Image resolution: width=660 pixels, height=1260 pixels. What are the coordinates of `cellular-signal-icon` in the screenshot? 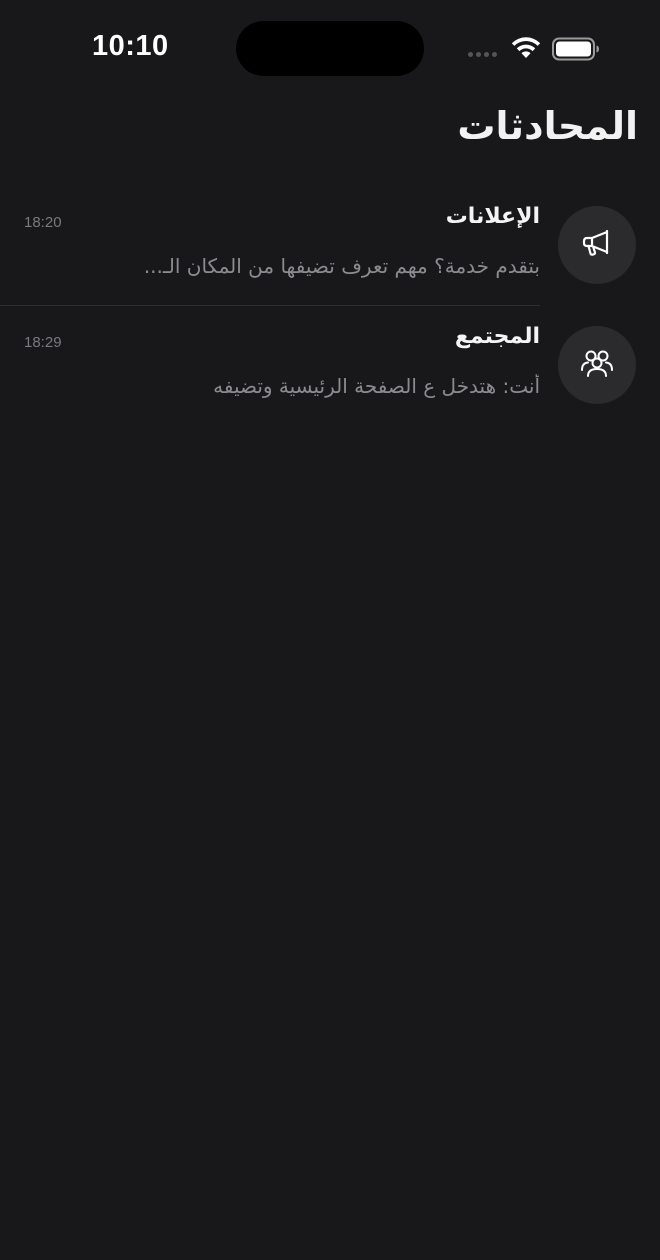 It's located at (482, 54).